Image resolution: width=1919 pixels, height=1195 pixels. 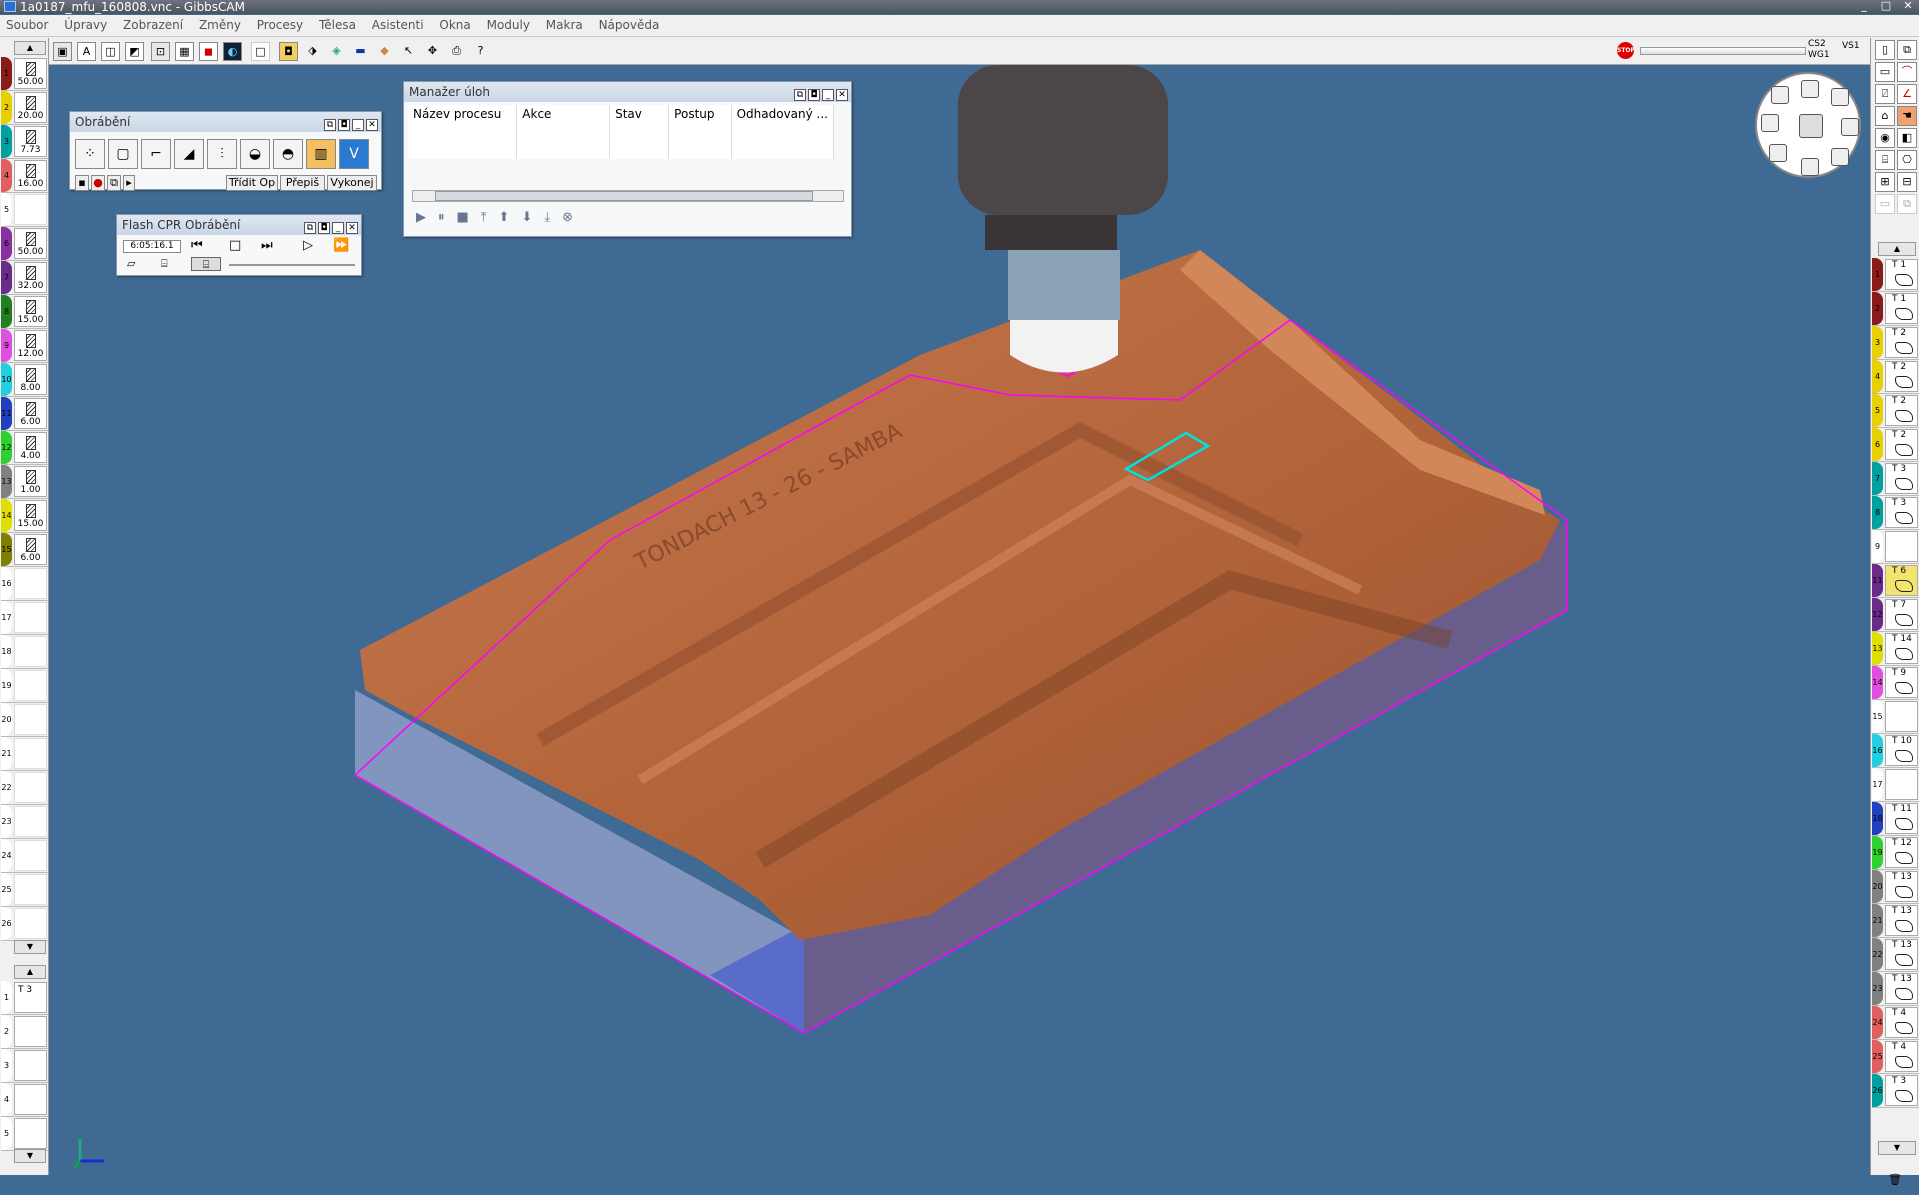 What do you see at coordinates (24, 754) in the screenshot?
I see `tool-slot: 21` at bounding box center [24, 754].